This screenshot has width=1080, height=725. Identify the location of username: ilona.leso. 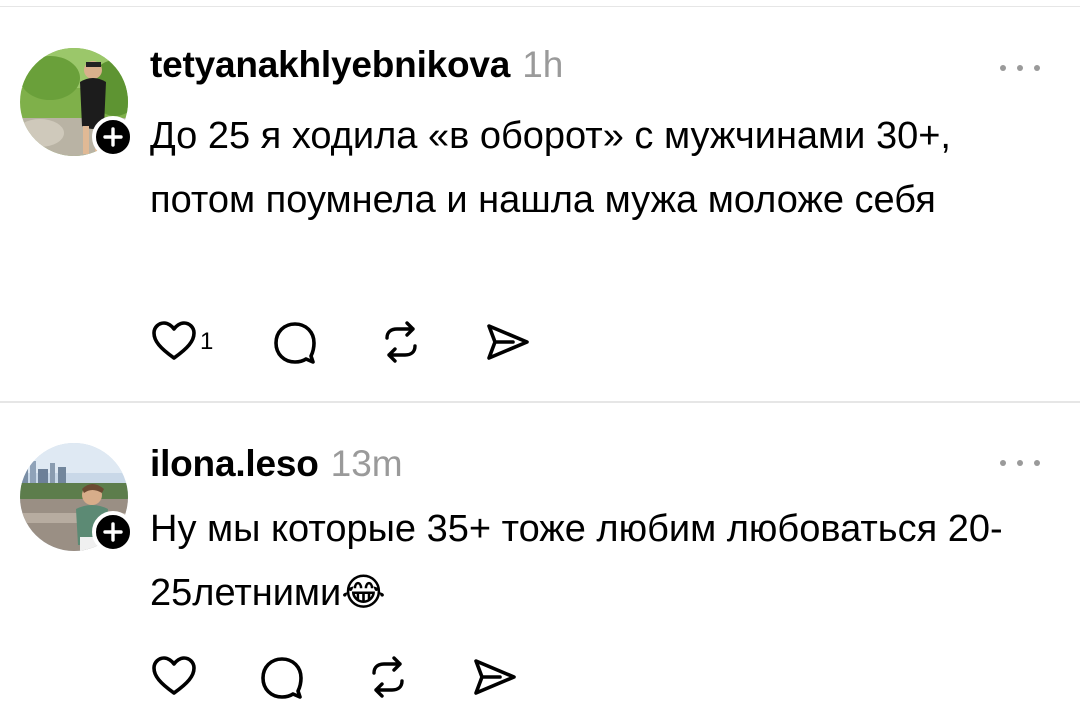
(234, 464).